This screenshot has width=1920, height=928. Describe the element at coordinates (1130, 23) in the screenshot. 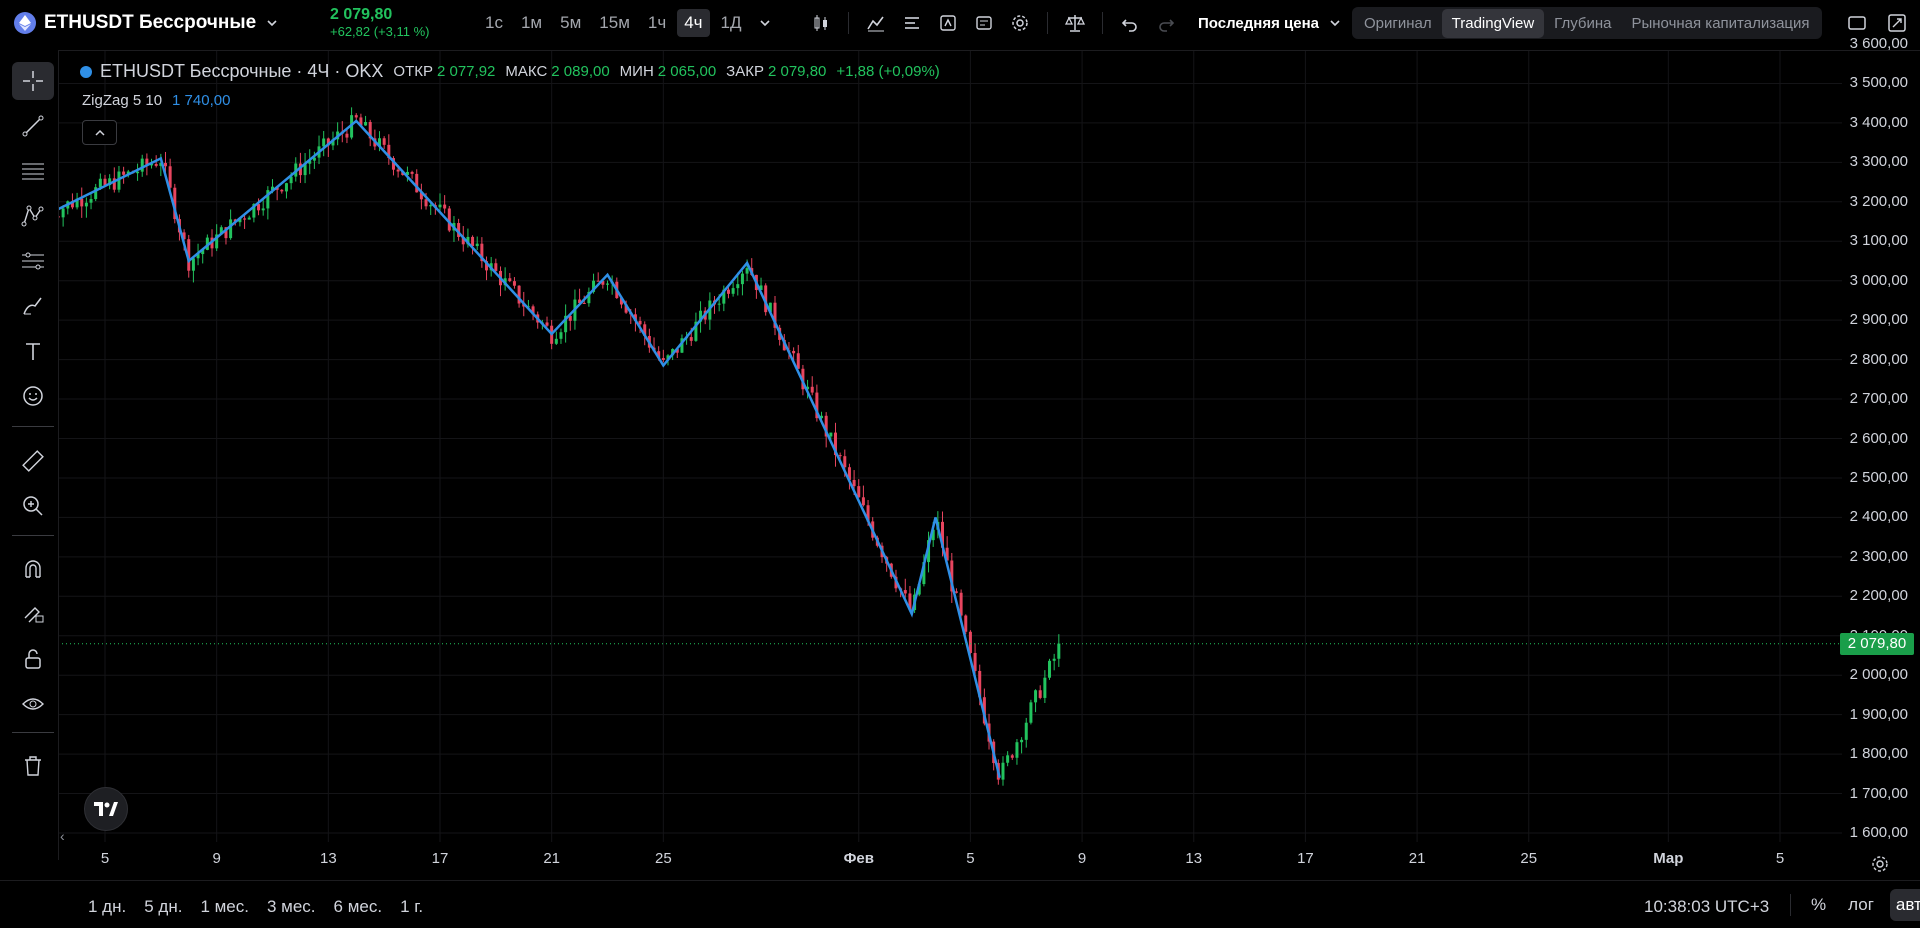

I see `undo-icon` at that location.